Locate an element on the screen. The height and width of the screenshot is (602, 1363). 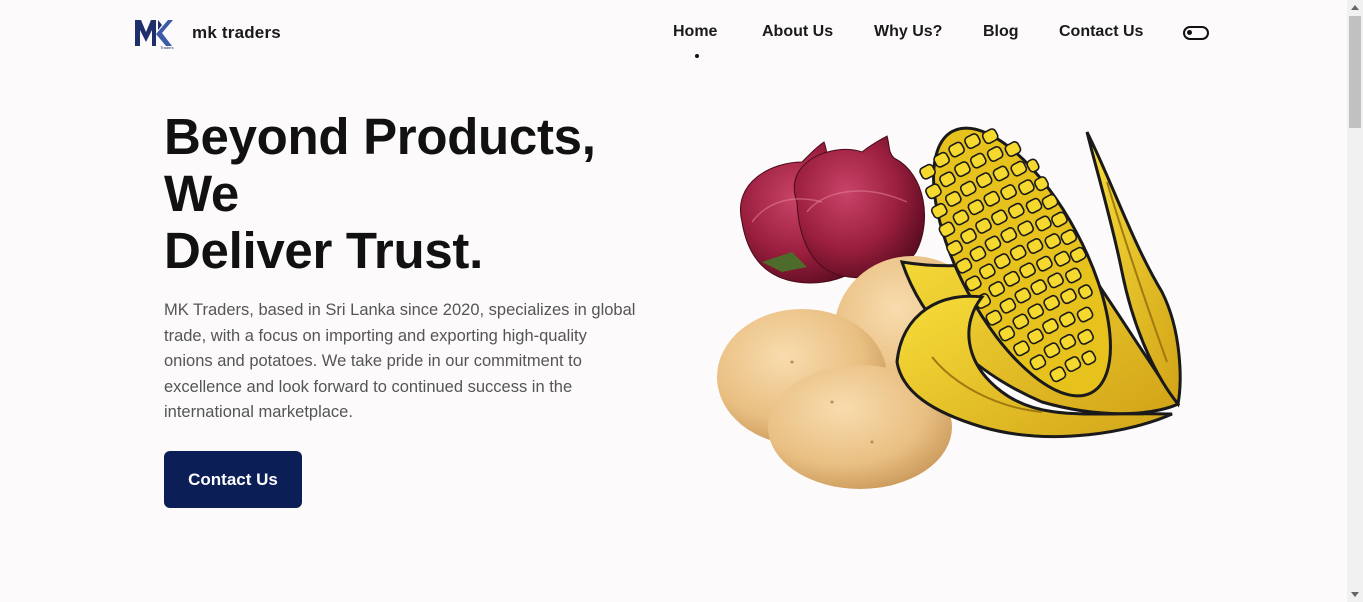
active-indicator is located at coordinates (697, 56).